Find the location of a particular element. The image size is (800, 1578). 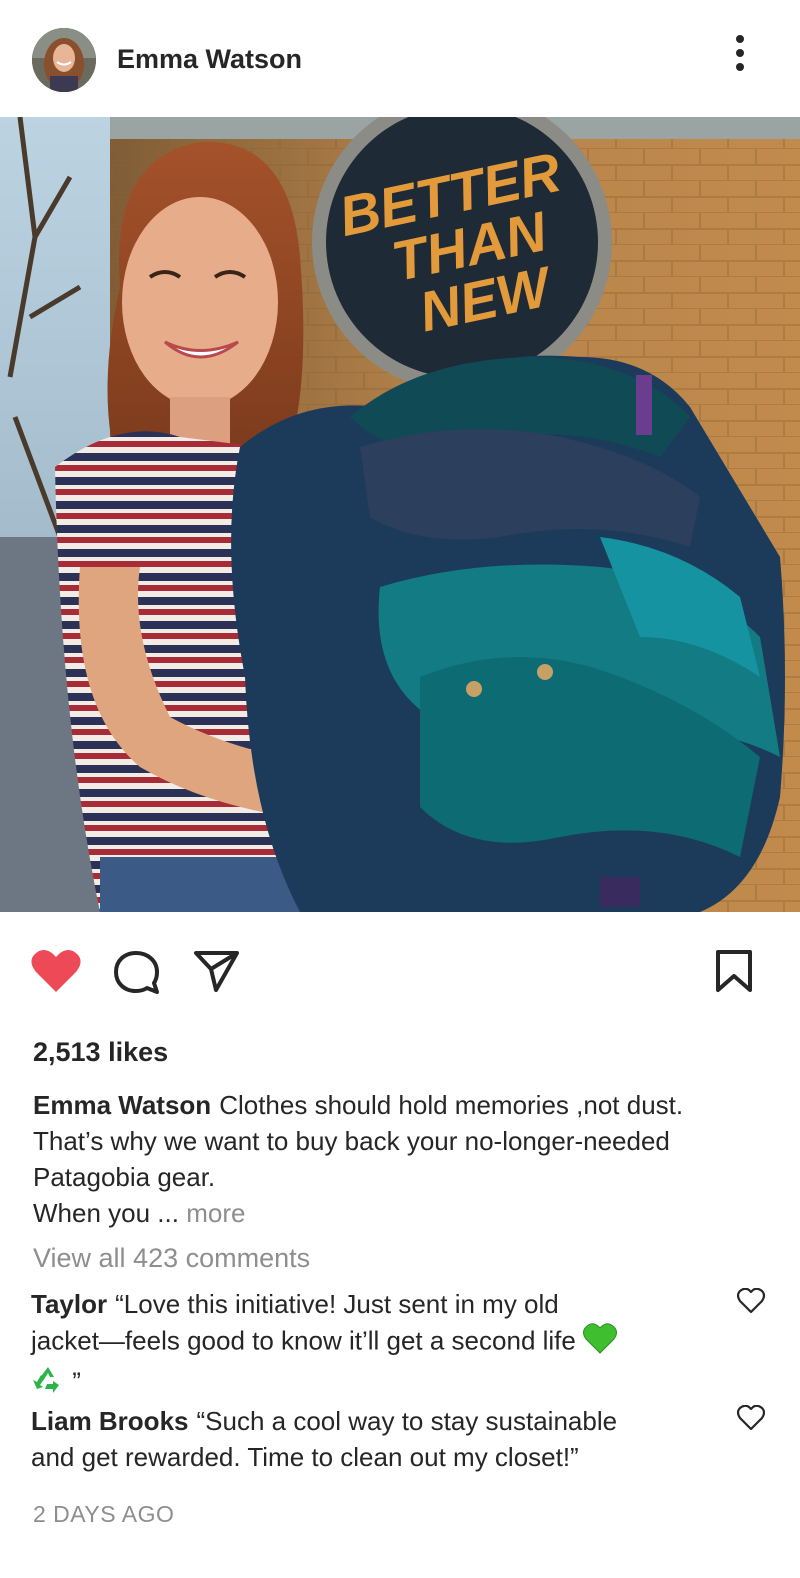

save-bookmark-icon is located at coordinates (734, 971).